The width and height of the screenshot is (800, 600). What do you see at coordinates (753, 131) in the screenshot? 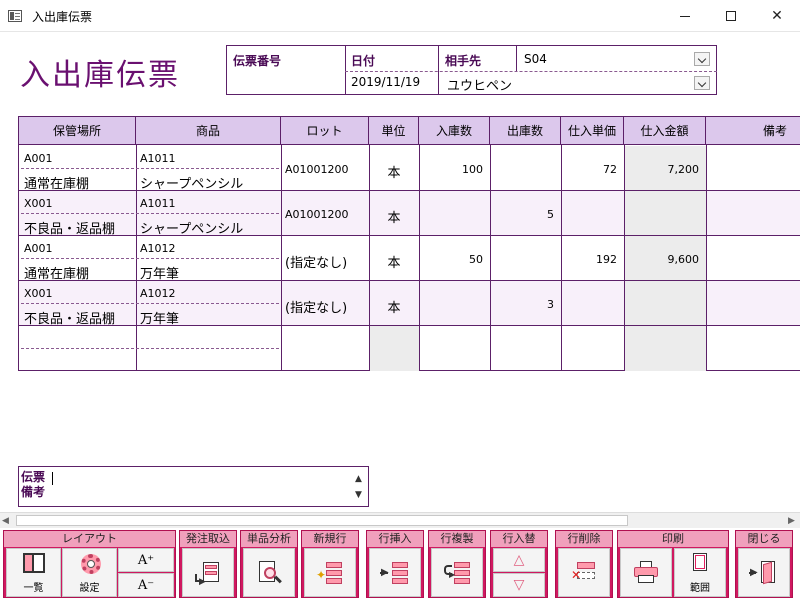
I see `column-header-note: 備考` at bounding box center [753, 131].